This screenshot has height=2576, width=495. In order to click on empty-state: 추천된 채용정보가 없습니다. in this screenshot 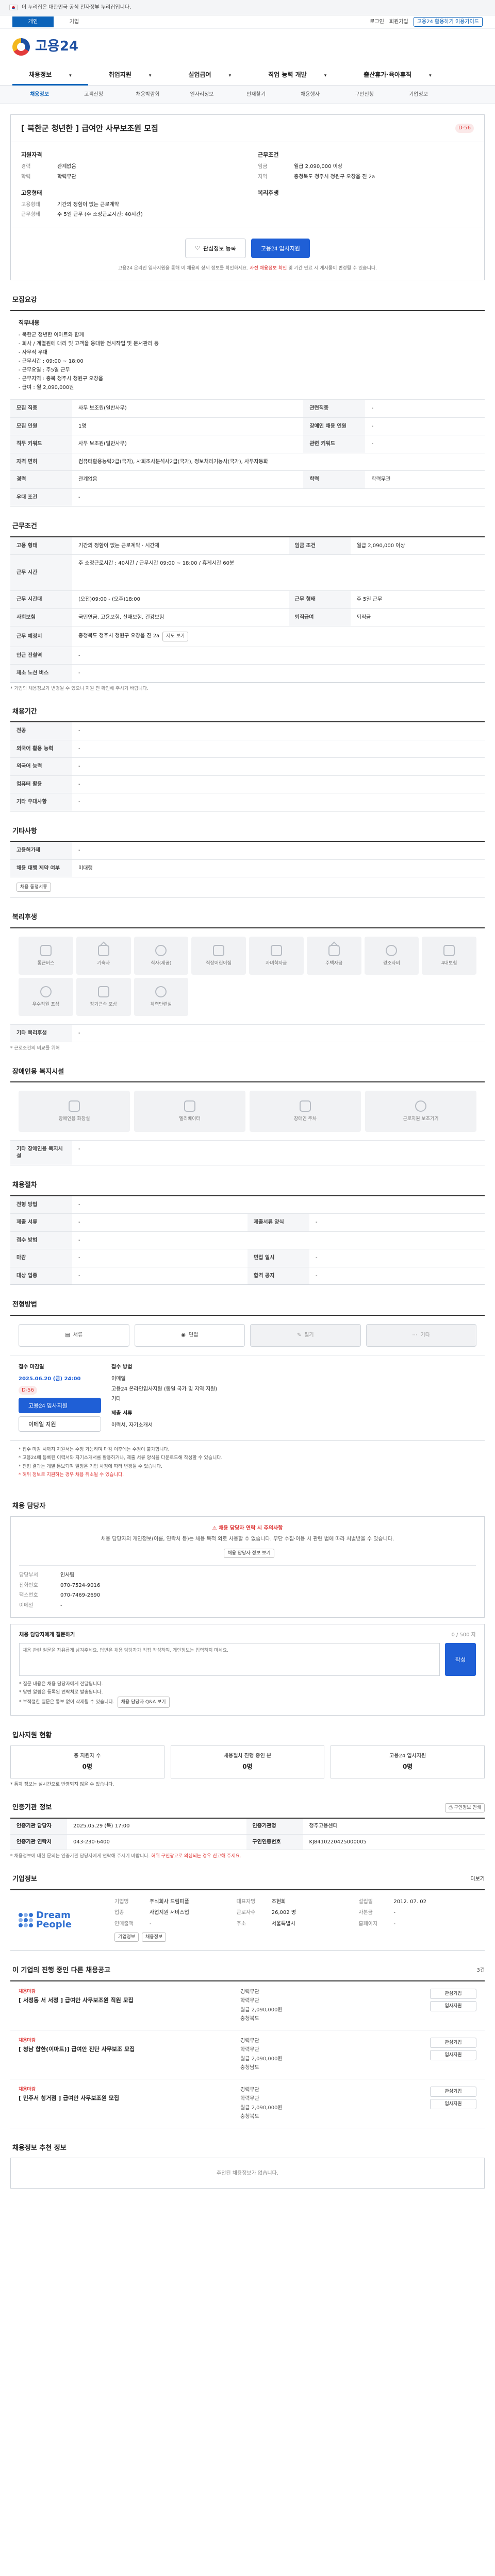, I will do `click(247, 2173)`.